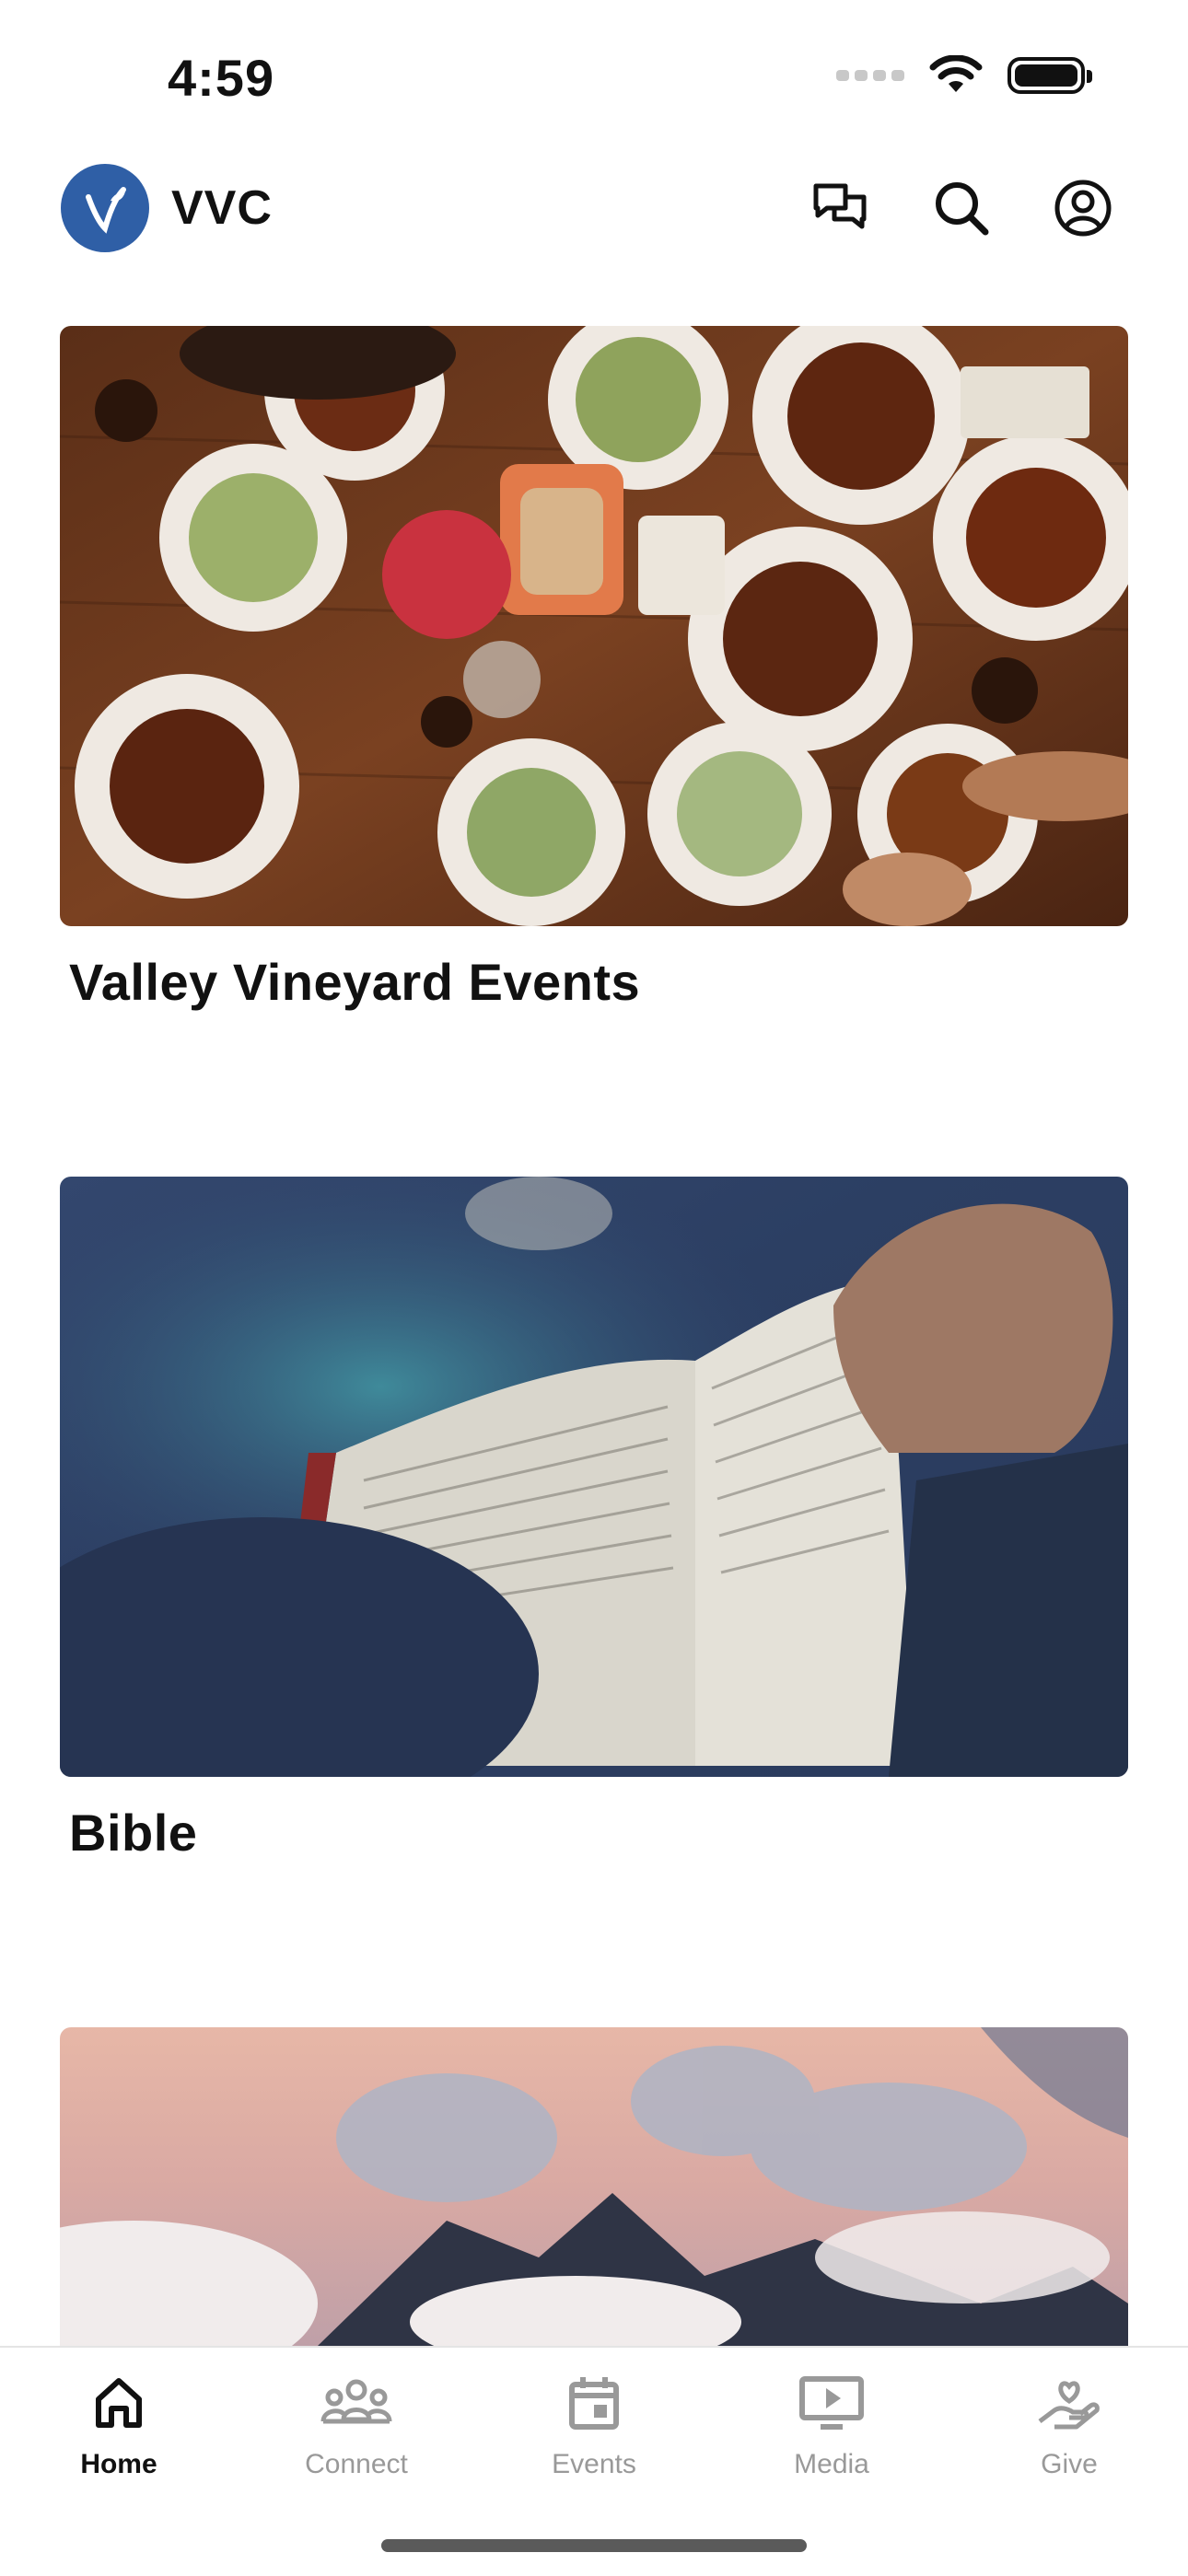 The width and height of the screenshot is (1188, 2576). I want to click on people-icon, so click(356, 2401).